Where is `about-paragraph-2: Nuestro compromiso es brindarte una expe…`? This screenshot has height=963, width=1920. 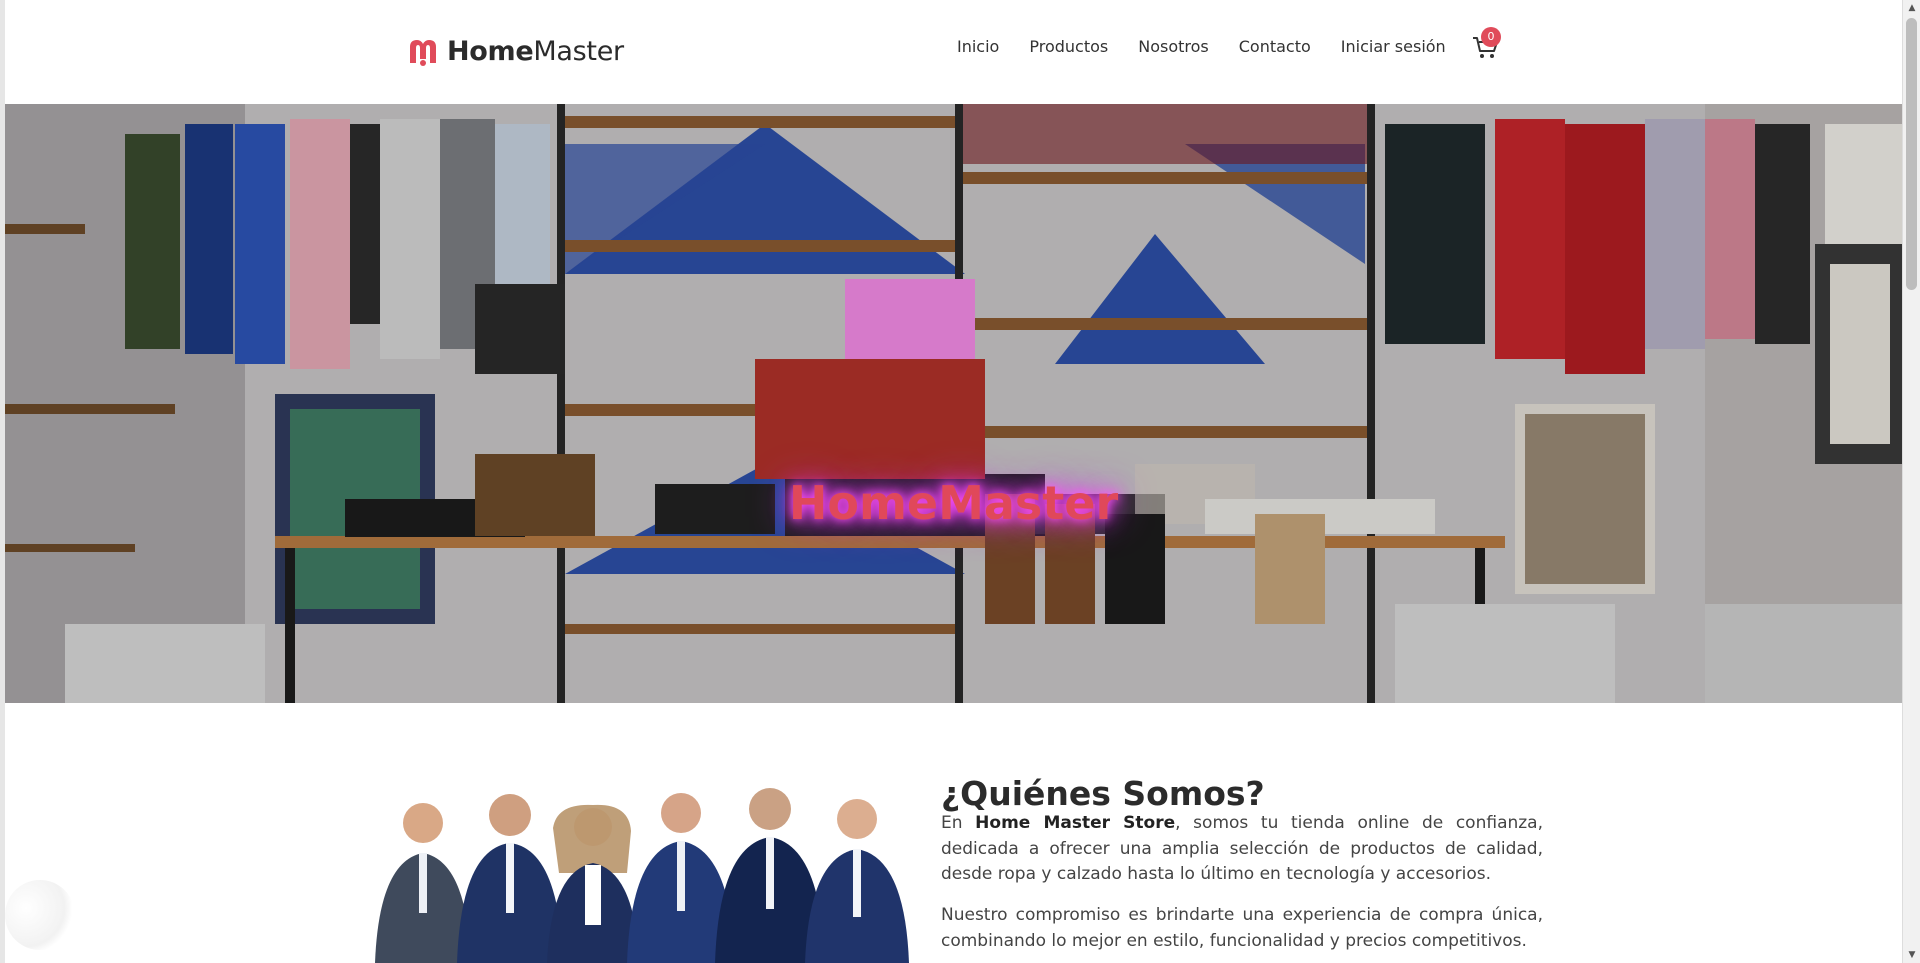
about-paragraph-2: Nuestro compromiso es brindarte una expe… is located at coordinates (1242, 928).